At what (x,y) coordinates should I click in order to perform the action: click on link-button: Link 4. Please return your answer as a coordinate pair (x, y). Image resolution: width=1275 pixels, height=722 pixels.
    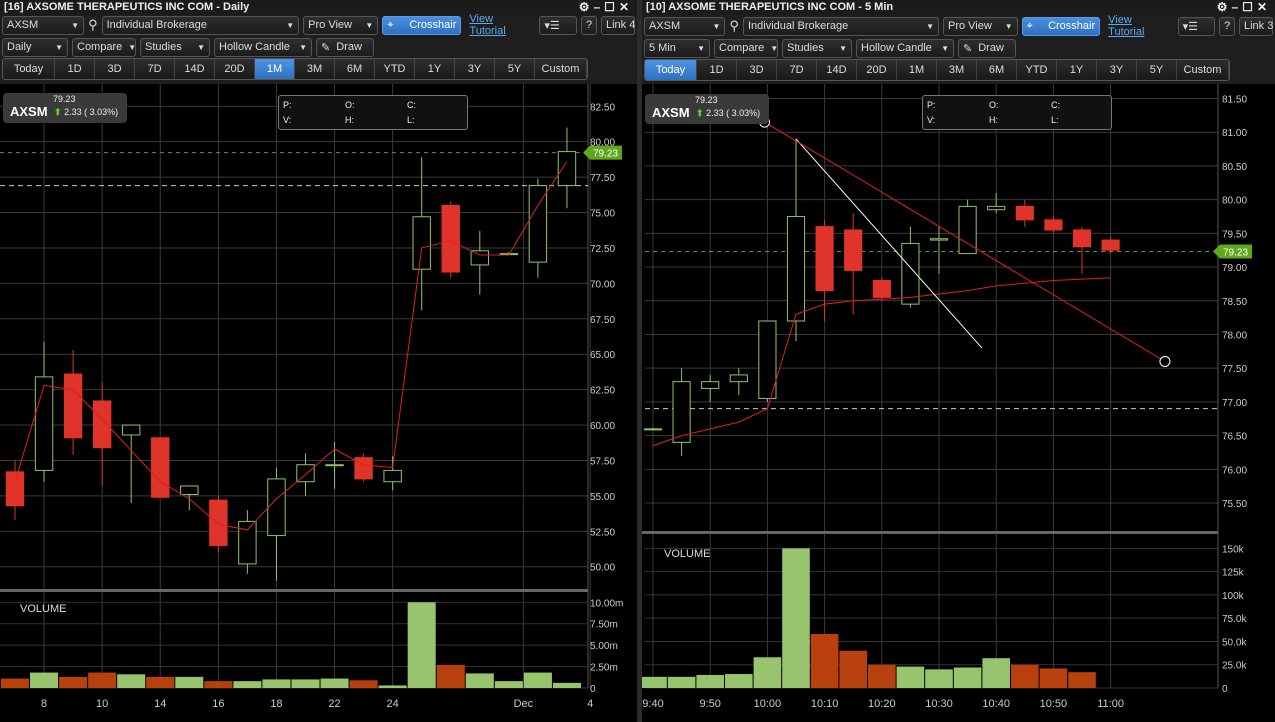
    Looking at the image, I should click on (618, 25).